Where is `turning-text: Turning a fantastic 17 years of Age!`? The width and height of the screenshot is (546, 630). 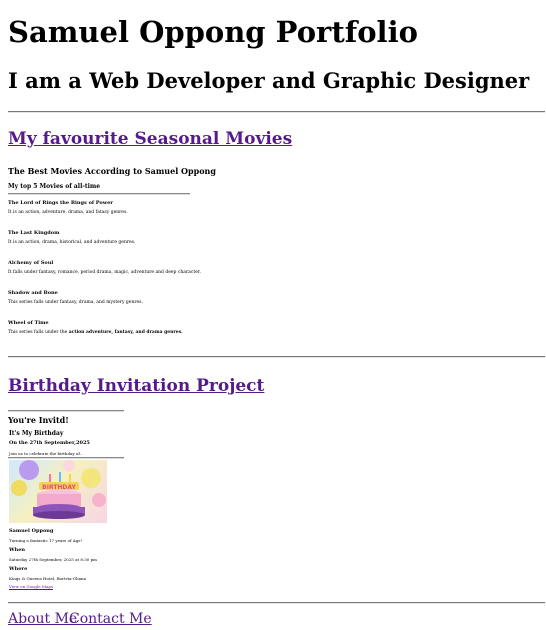 turning-text: Turning a fantastic 17 years of Age! is located at coordinates (46, 540).